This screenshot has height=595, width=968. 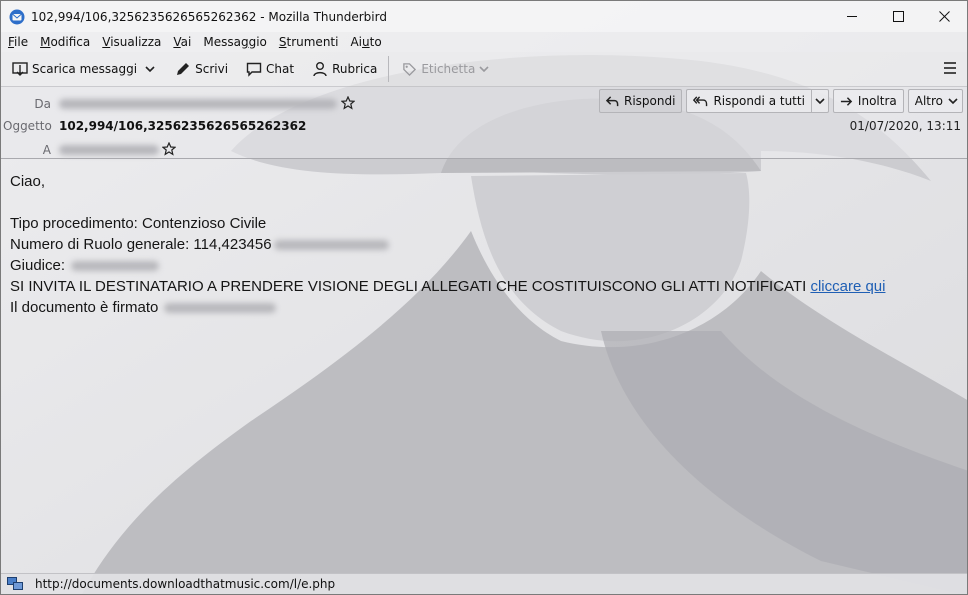 What do you see at coordinates (141, 244) in the screenshot?
I see `body-case-number: Numero di Ruolo generale: 114,423456` at bounding box center [141, 244].